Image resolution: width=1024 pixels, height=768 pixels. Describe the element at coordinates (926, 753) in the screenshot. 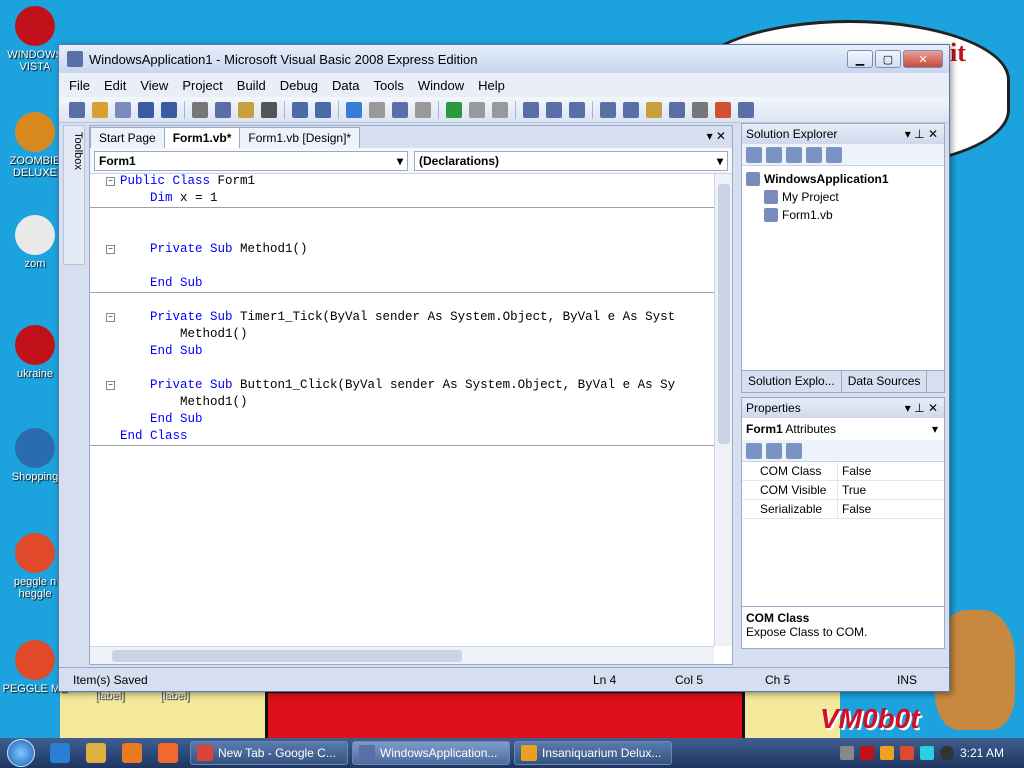

I see `display-icon` at that location.